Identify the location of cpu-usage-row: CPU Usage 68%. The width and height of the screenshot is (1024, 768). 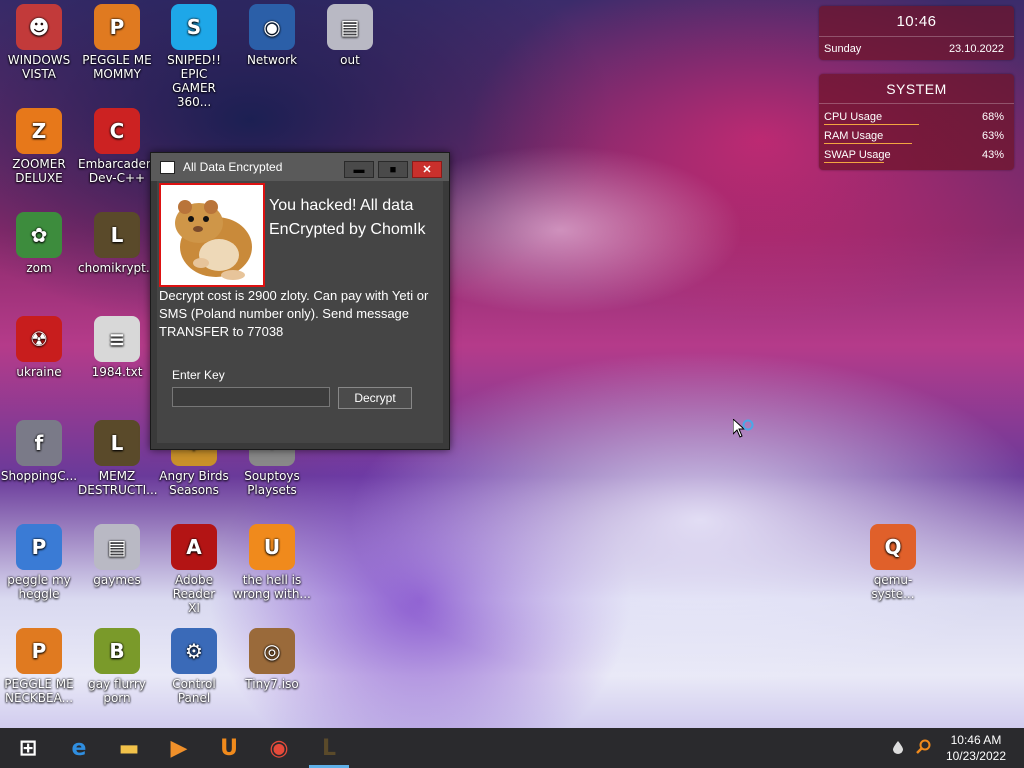
(916, 118).